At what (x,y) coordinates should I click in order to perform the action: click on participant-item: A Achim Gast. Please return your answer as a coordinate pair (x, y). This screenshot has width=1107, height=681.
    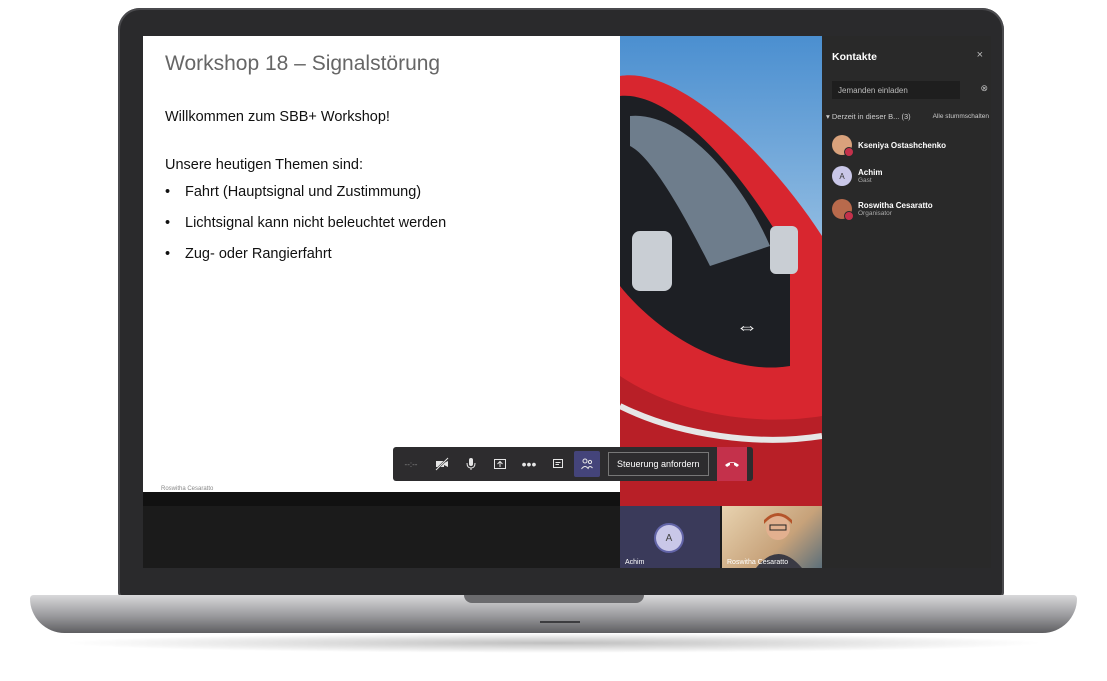
    Looking at the image, I should click on (857, 176).